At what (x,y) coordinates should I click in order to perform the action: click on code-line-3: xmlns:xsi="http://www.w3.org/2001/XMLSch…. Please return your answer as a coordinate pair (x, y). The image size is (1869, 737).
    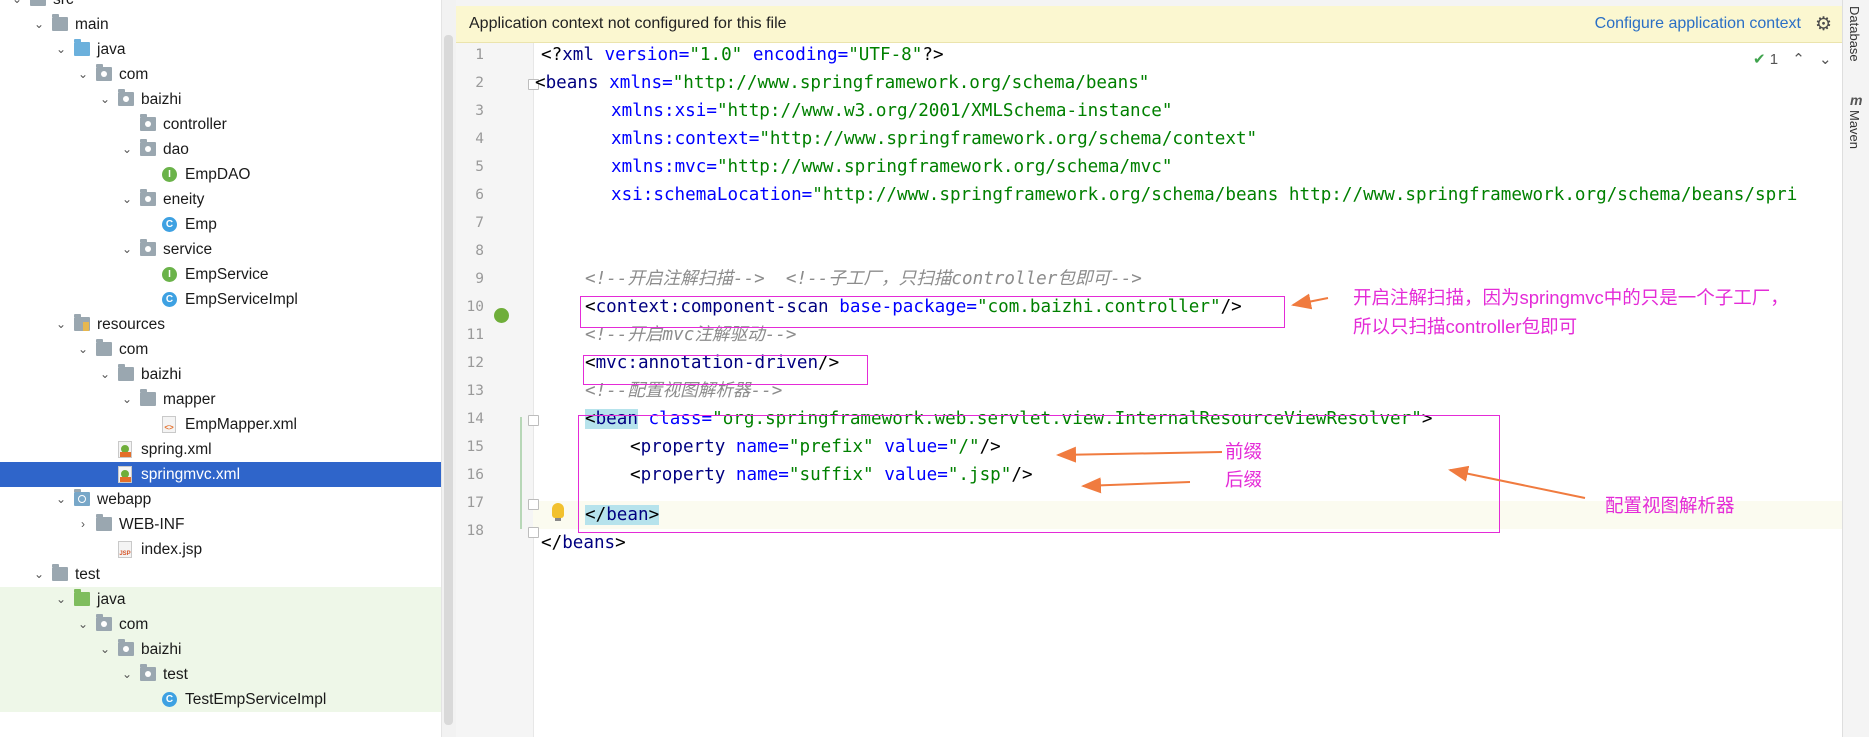
    Looking at the image, I should click on (891, 111).